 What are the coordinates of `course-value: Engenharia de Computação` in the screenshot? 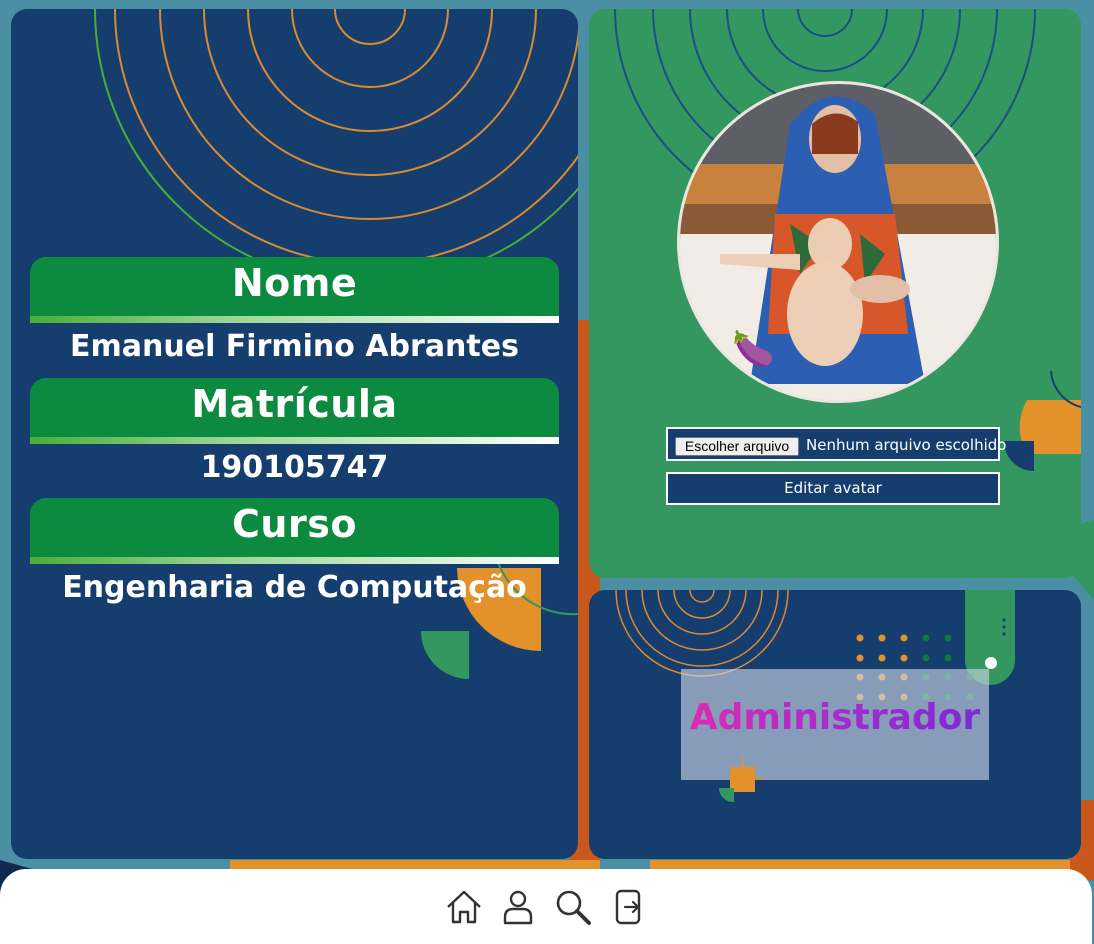 It's located at (294, 587).